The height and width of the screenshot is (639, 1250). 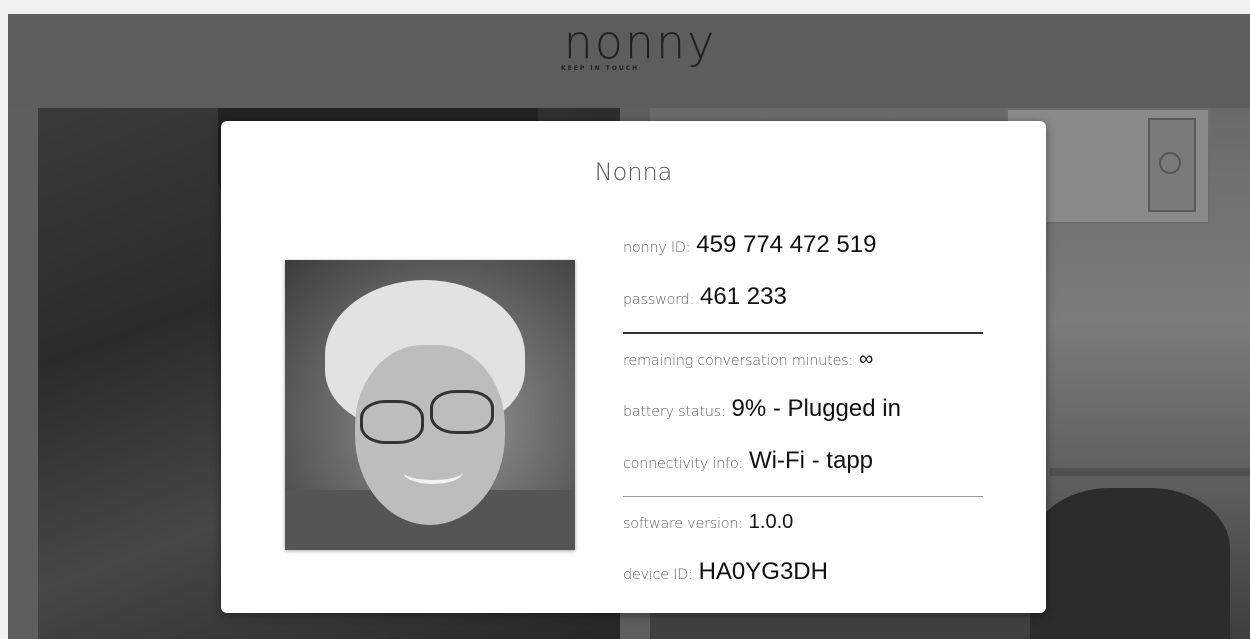 I want to click on nonny-id-row: nonny ID: 459 774 472 519, so click(x=805, y=257).